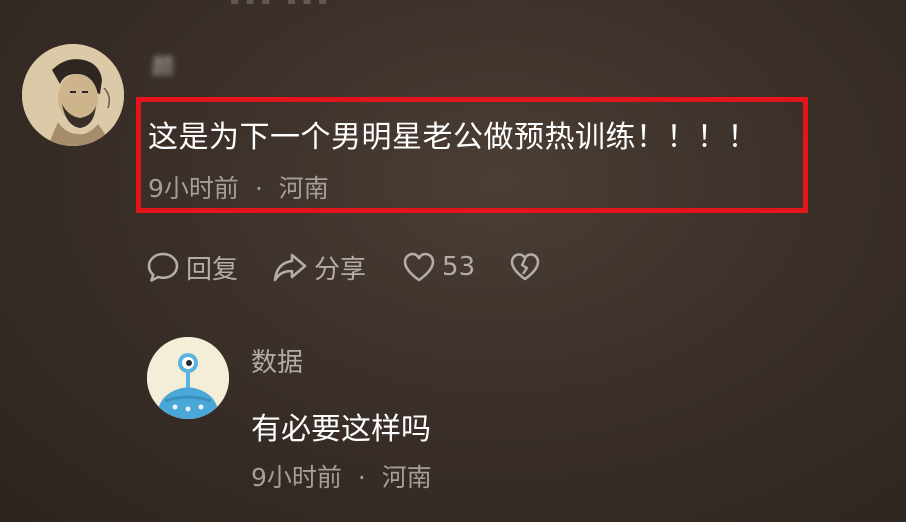  I want to click on share-button: 分享, so click(319, 267).